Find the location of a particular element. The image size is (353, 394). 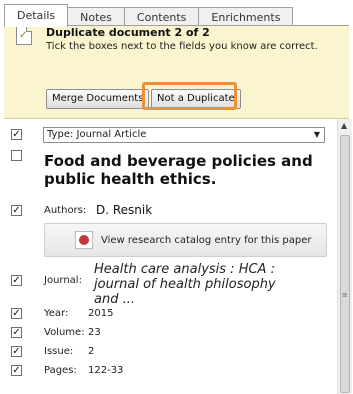

type-value: Journal Article is located at coordinates (111, 134).